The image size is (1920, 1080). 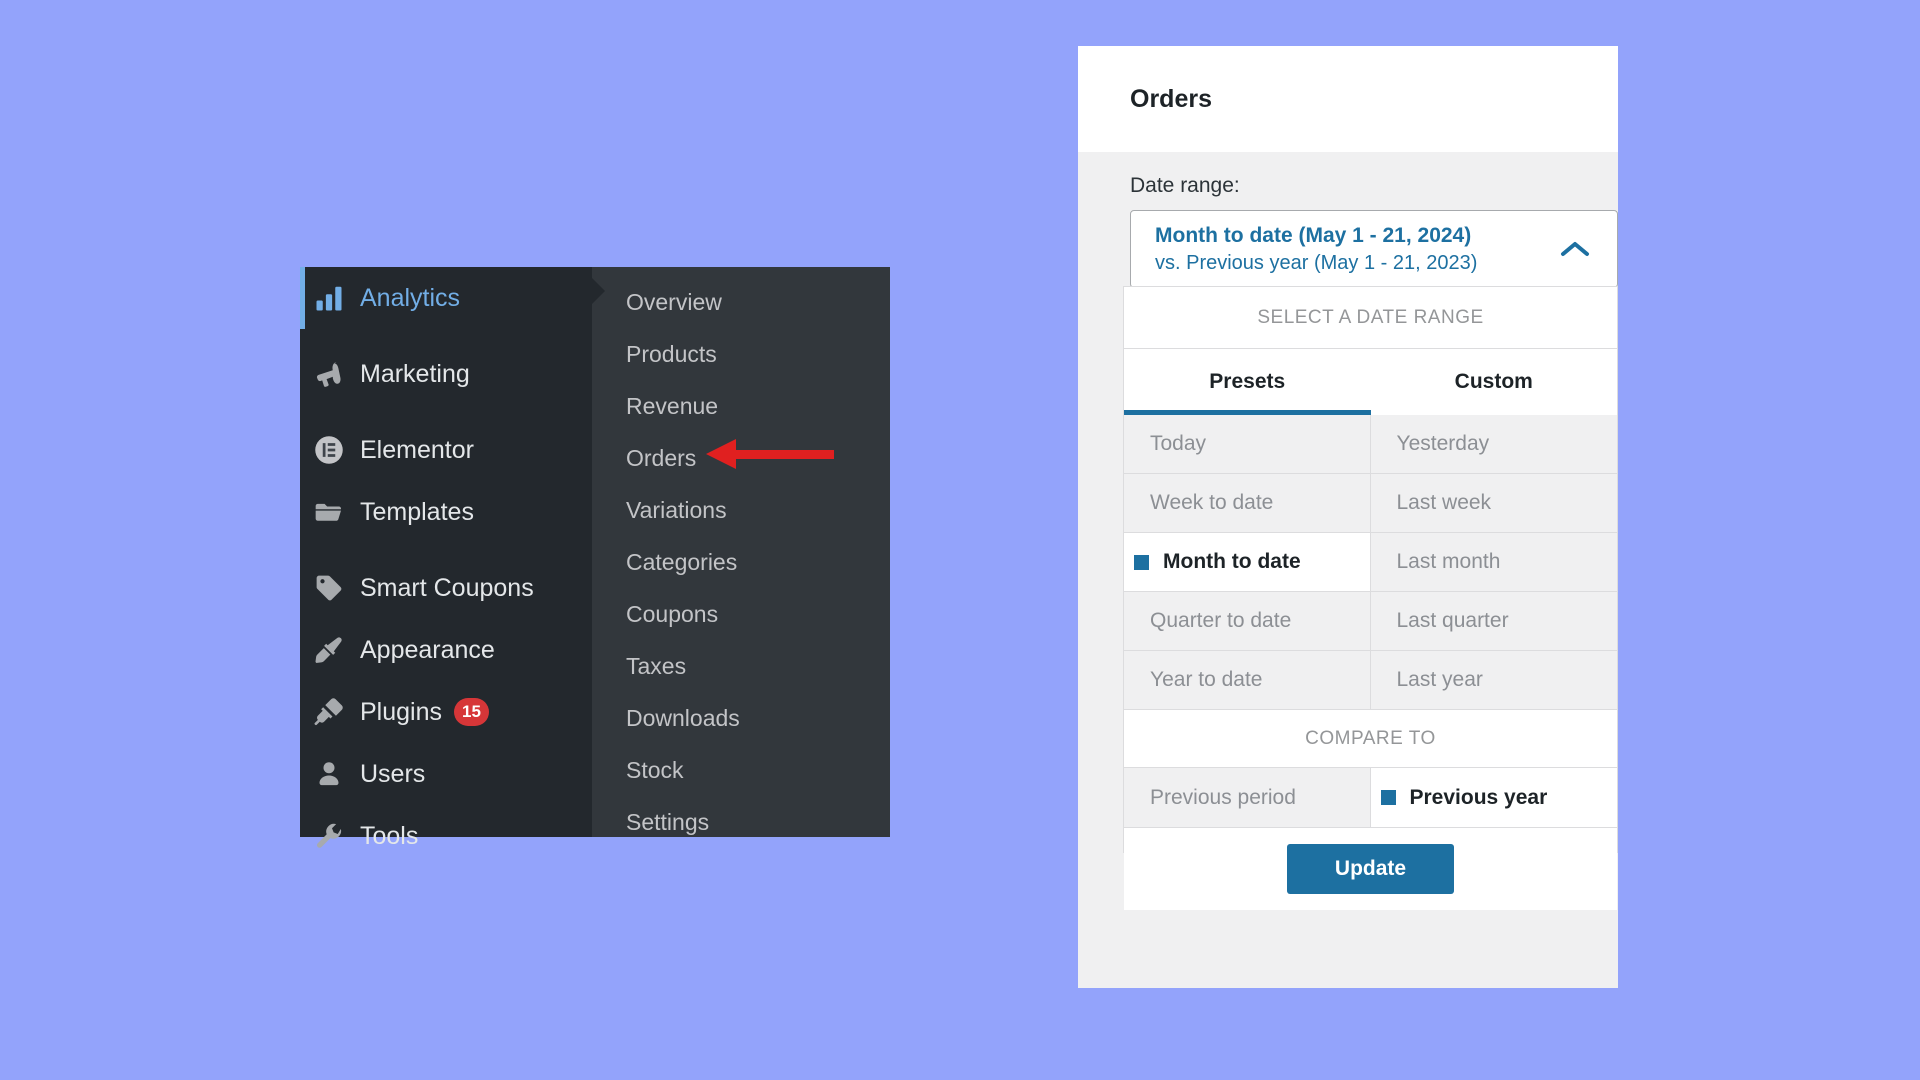 I want to click on submenu-item-overview: Overview, so click(x=741, y=302).